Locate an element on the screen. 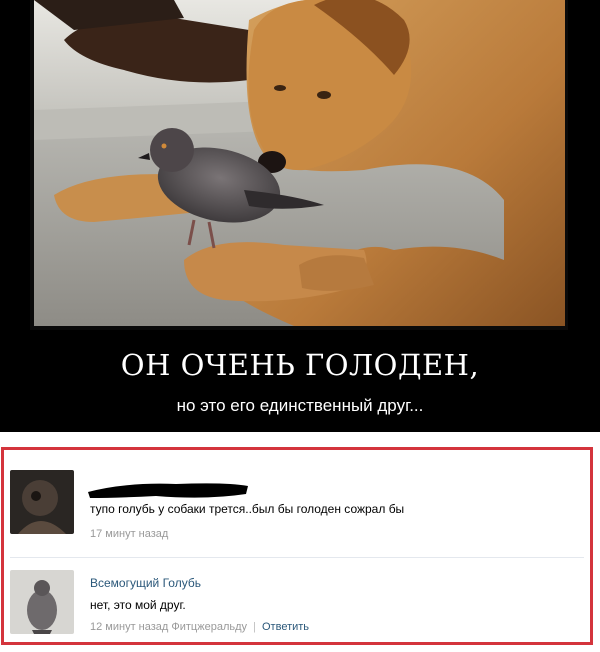  reply-button: Ответить is located at coordinates (285, 627).